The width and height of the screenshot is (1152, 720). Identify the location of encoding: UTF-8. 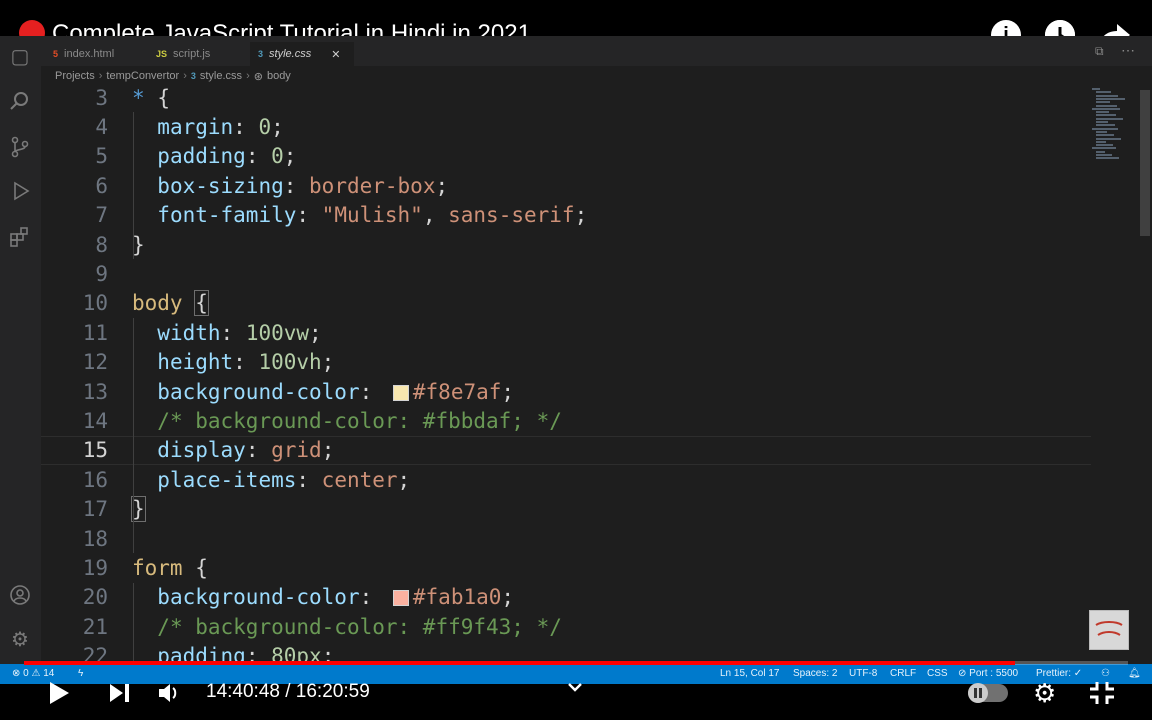
(863, 673).